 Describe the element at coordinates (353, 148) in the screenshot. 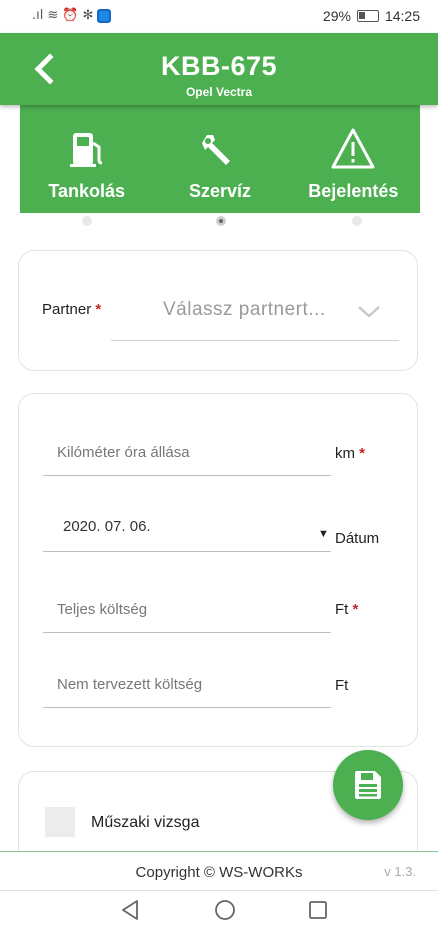

I see `warning-icon` at that location.